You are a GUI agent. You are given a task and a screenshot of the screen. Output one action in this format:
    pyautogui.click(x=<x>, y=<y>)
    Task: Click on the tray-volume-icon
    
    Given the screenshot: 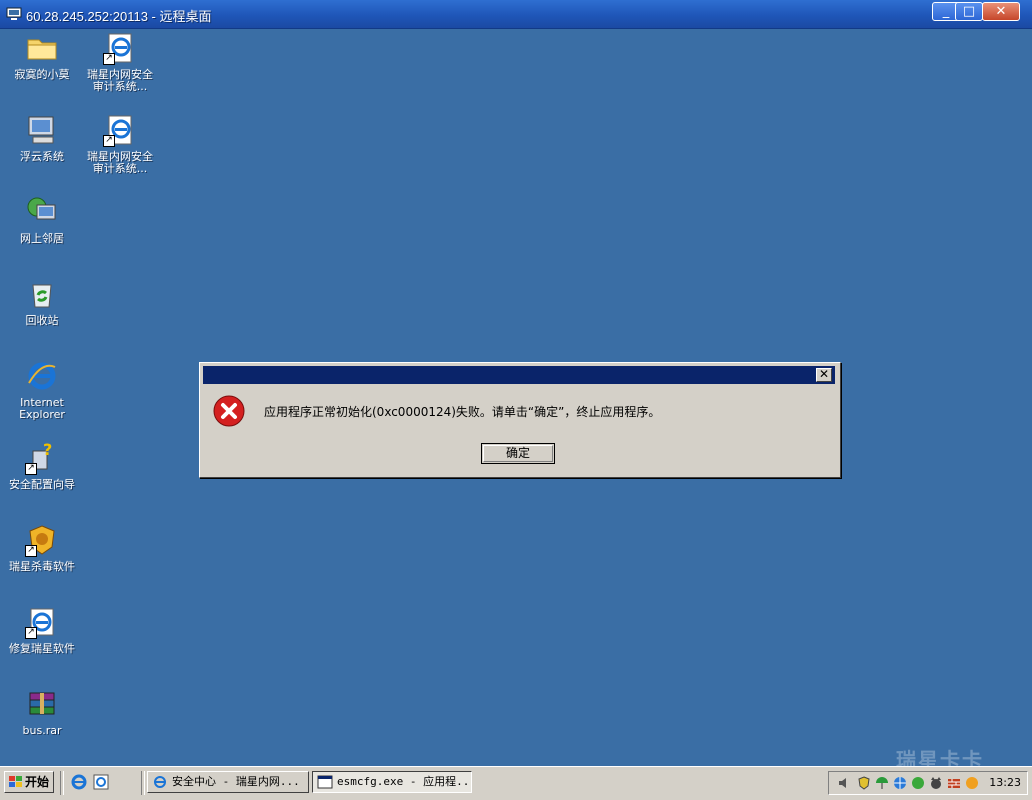 What is the action you would take?
    pyautogui.click(x=844, y=783)
    